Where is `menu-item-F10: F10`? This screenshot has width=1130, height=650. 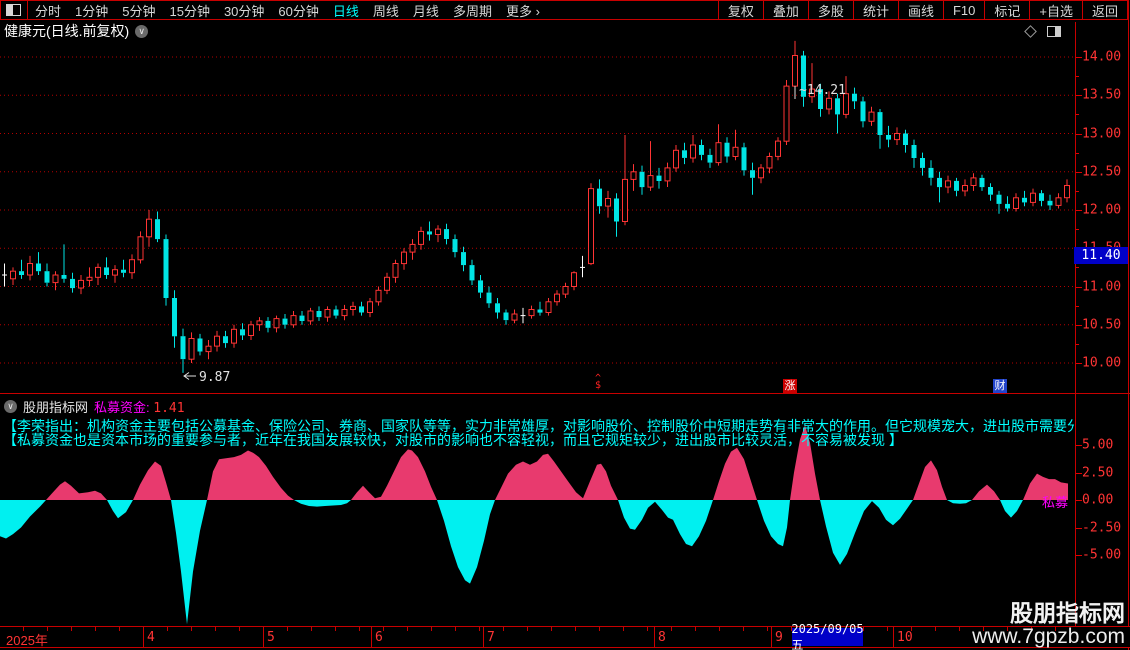 menu-item-F10: F10 is located at coordinates (963, 10).